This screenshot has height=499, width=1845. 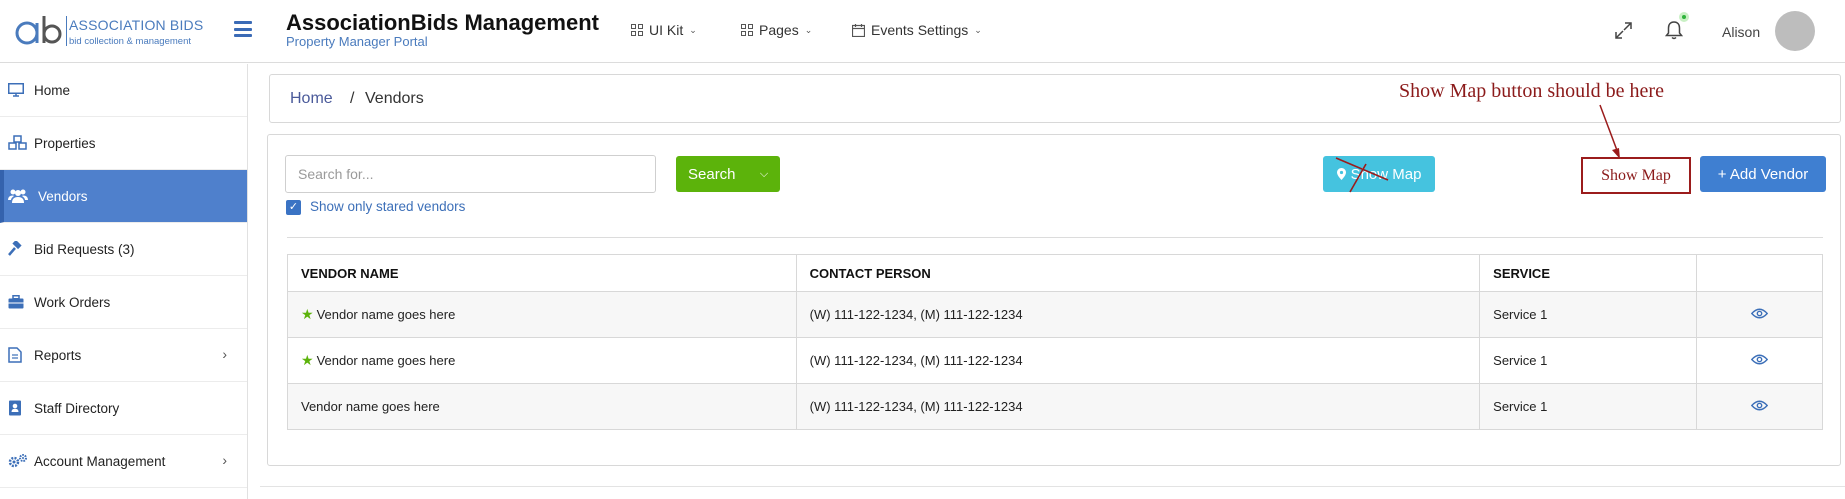 What do you see at coordinates (1341, 174) in the screenshot?
I see `map-marker-icon` at bounding box center [1341, 174].